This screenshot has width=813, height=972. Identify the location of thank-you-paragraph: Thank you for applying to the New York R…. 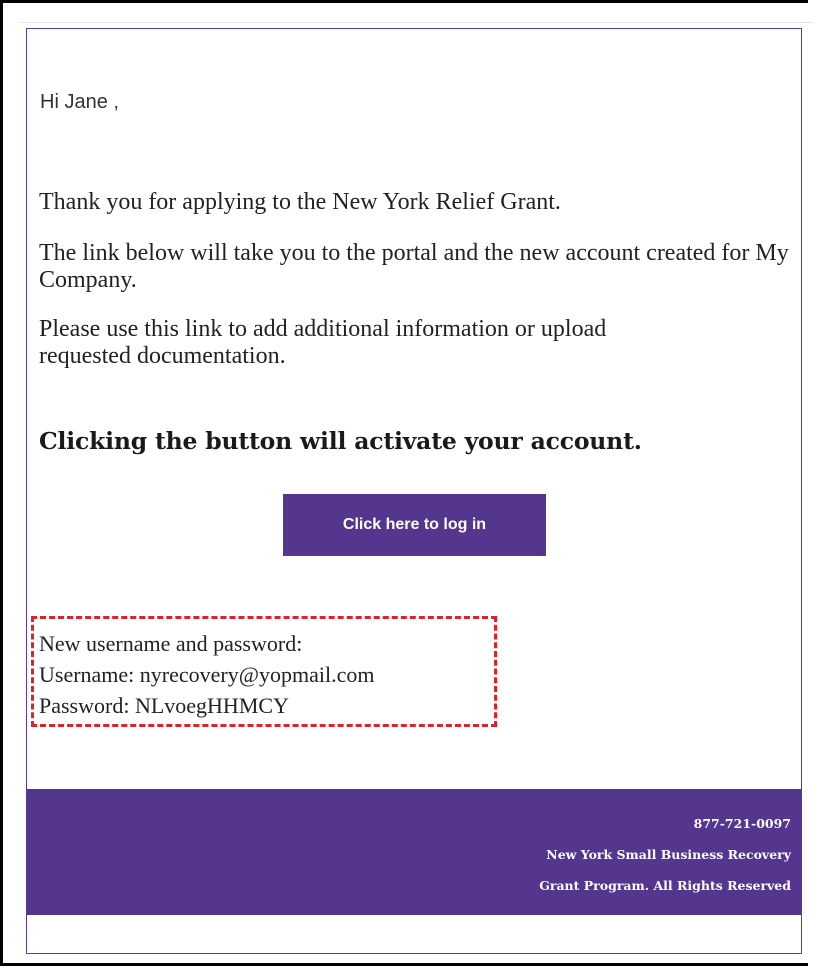
(300, 202).